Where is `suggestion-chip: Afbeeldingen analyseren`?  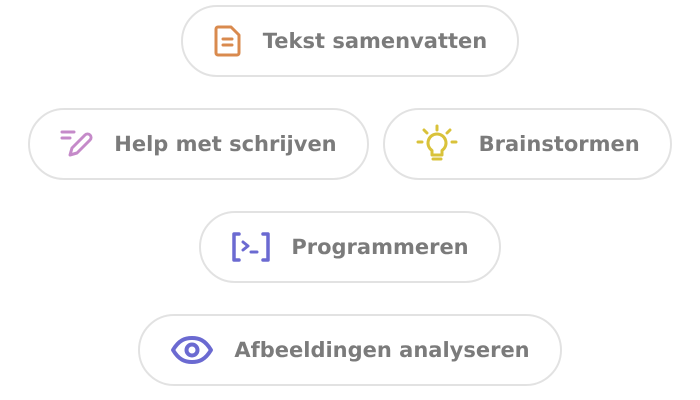 suggestion-chip: Afbeeldingen analyseren is located at coordinates (350, 350).